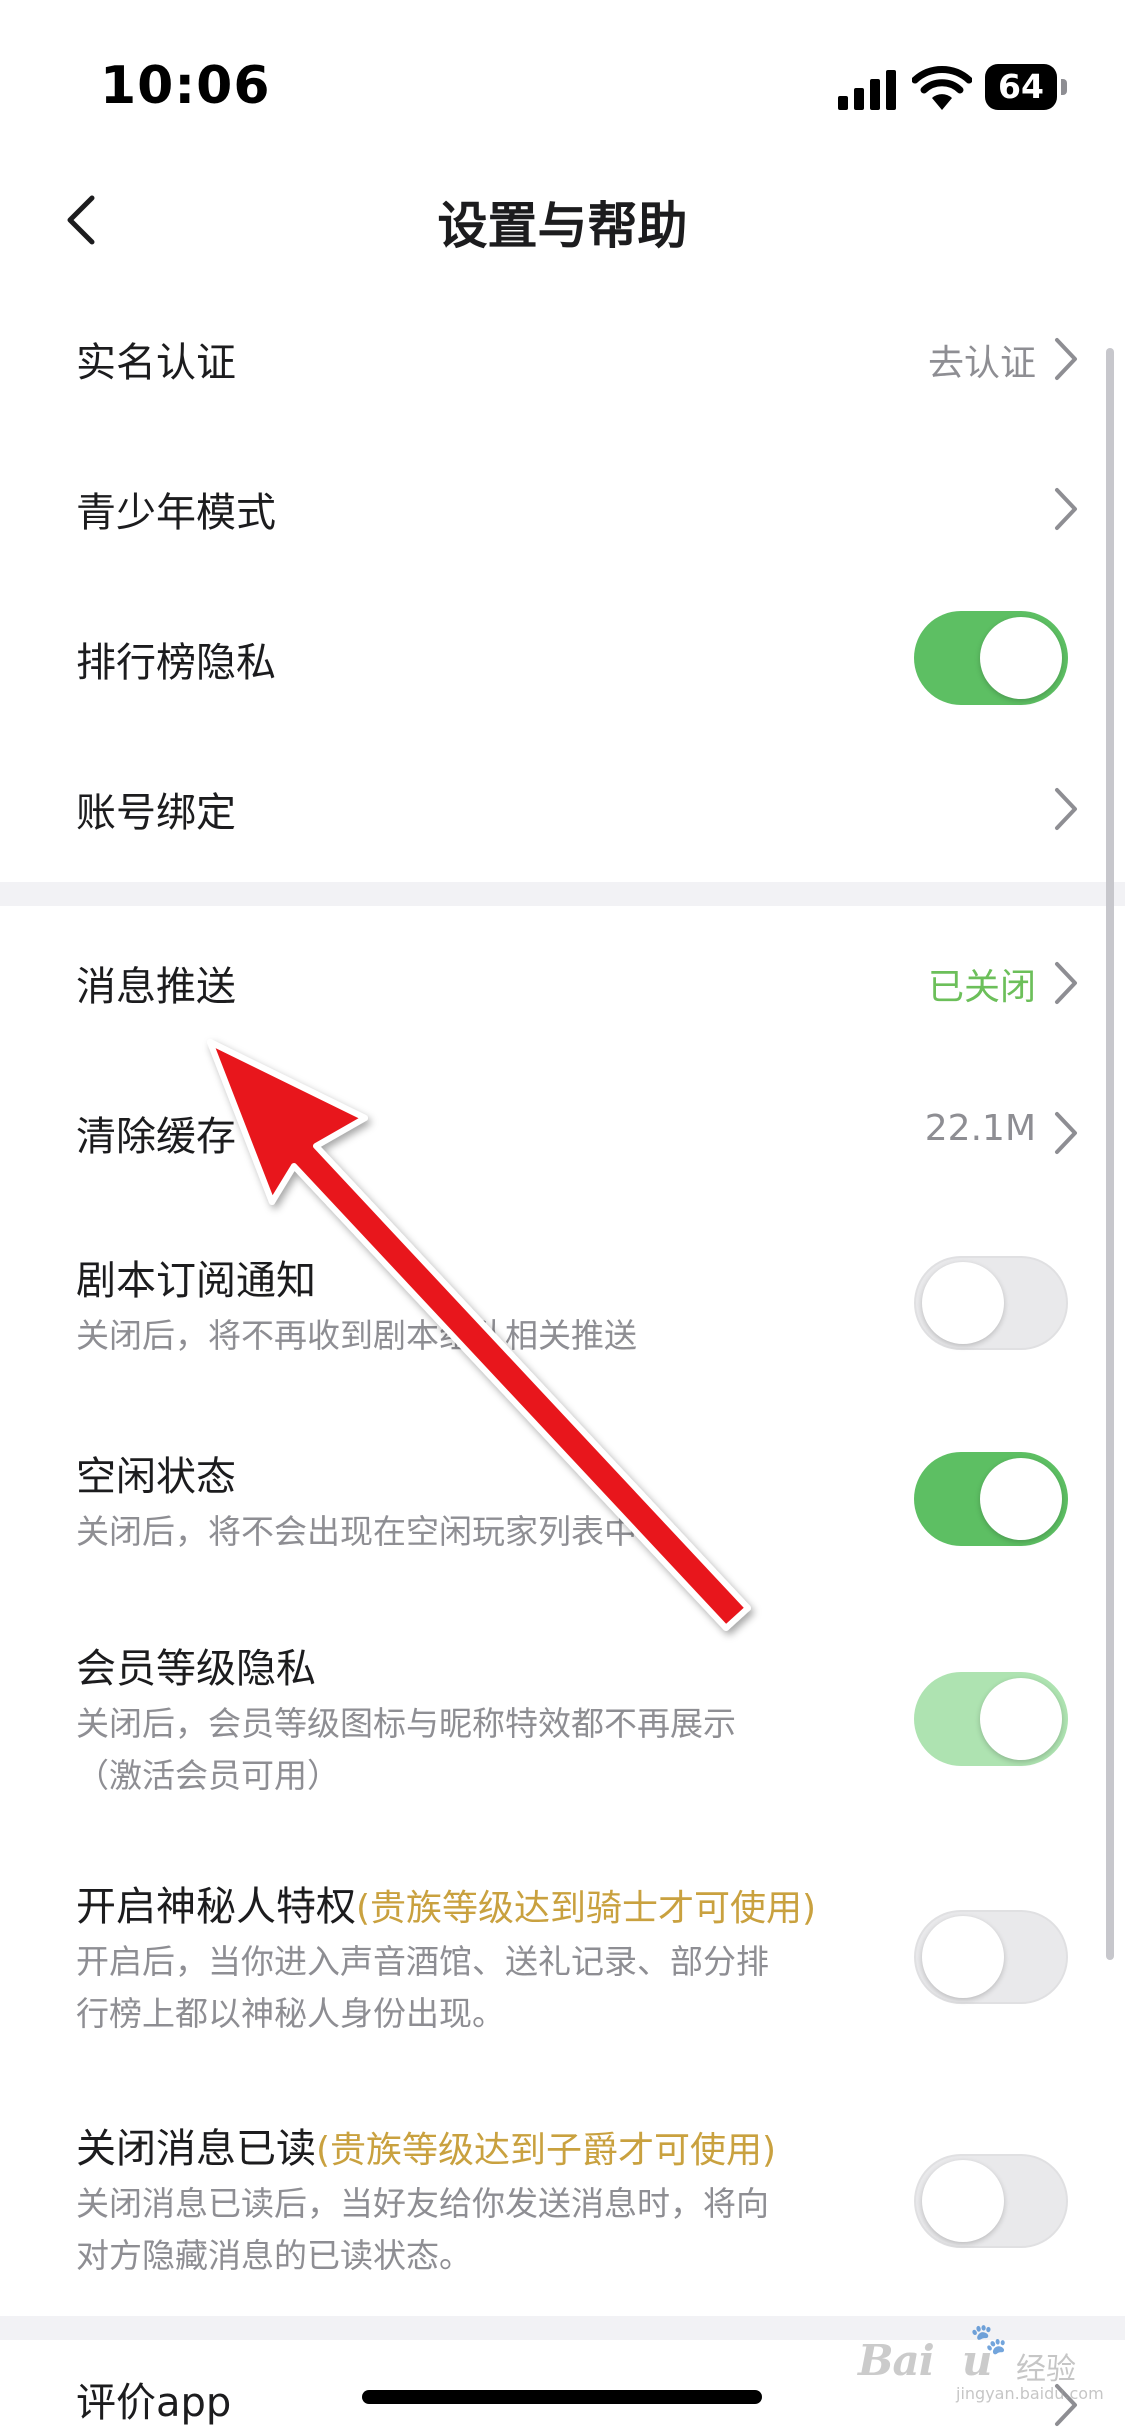  What do you see at coordinates (550, 358) in the screenshot?
I see `row-real-name-verification: 实名认证 去认证` at bounding box center [550, 358].